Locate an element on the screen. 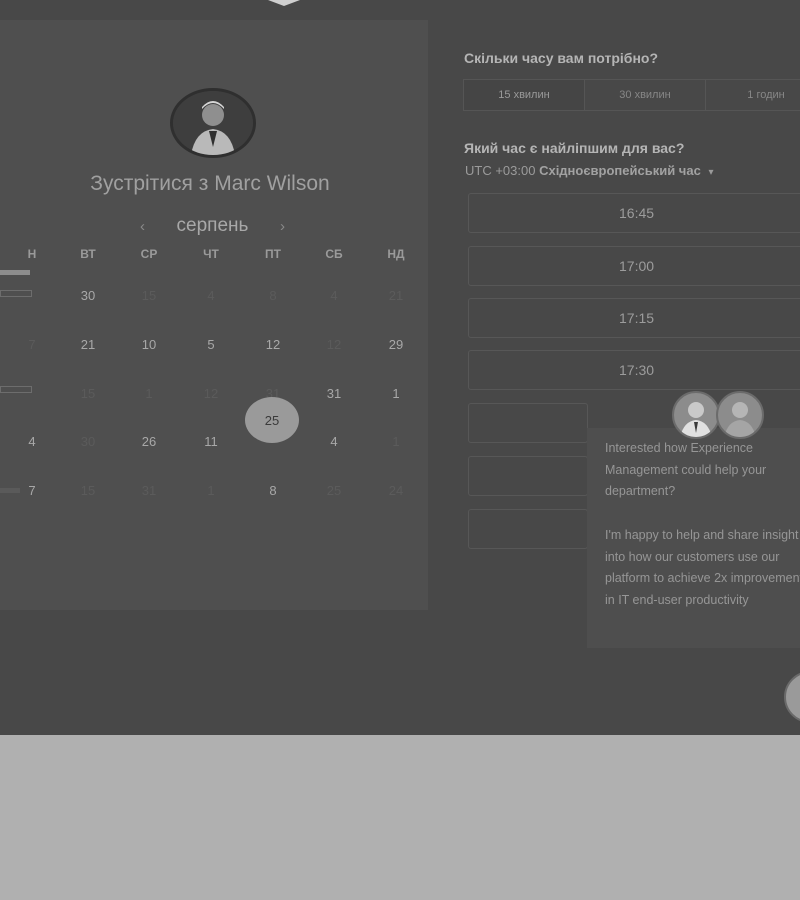  weekday-sun: НД is located at coordinates (396, 254).